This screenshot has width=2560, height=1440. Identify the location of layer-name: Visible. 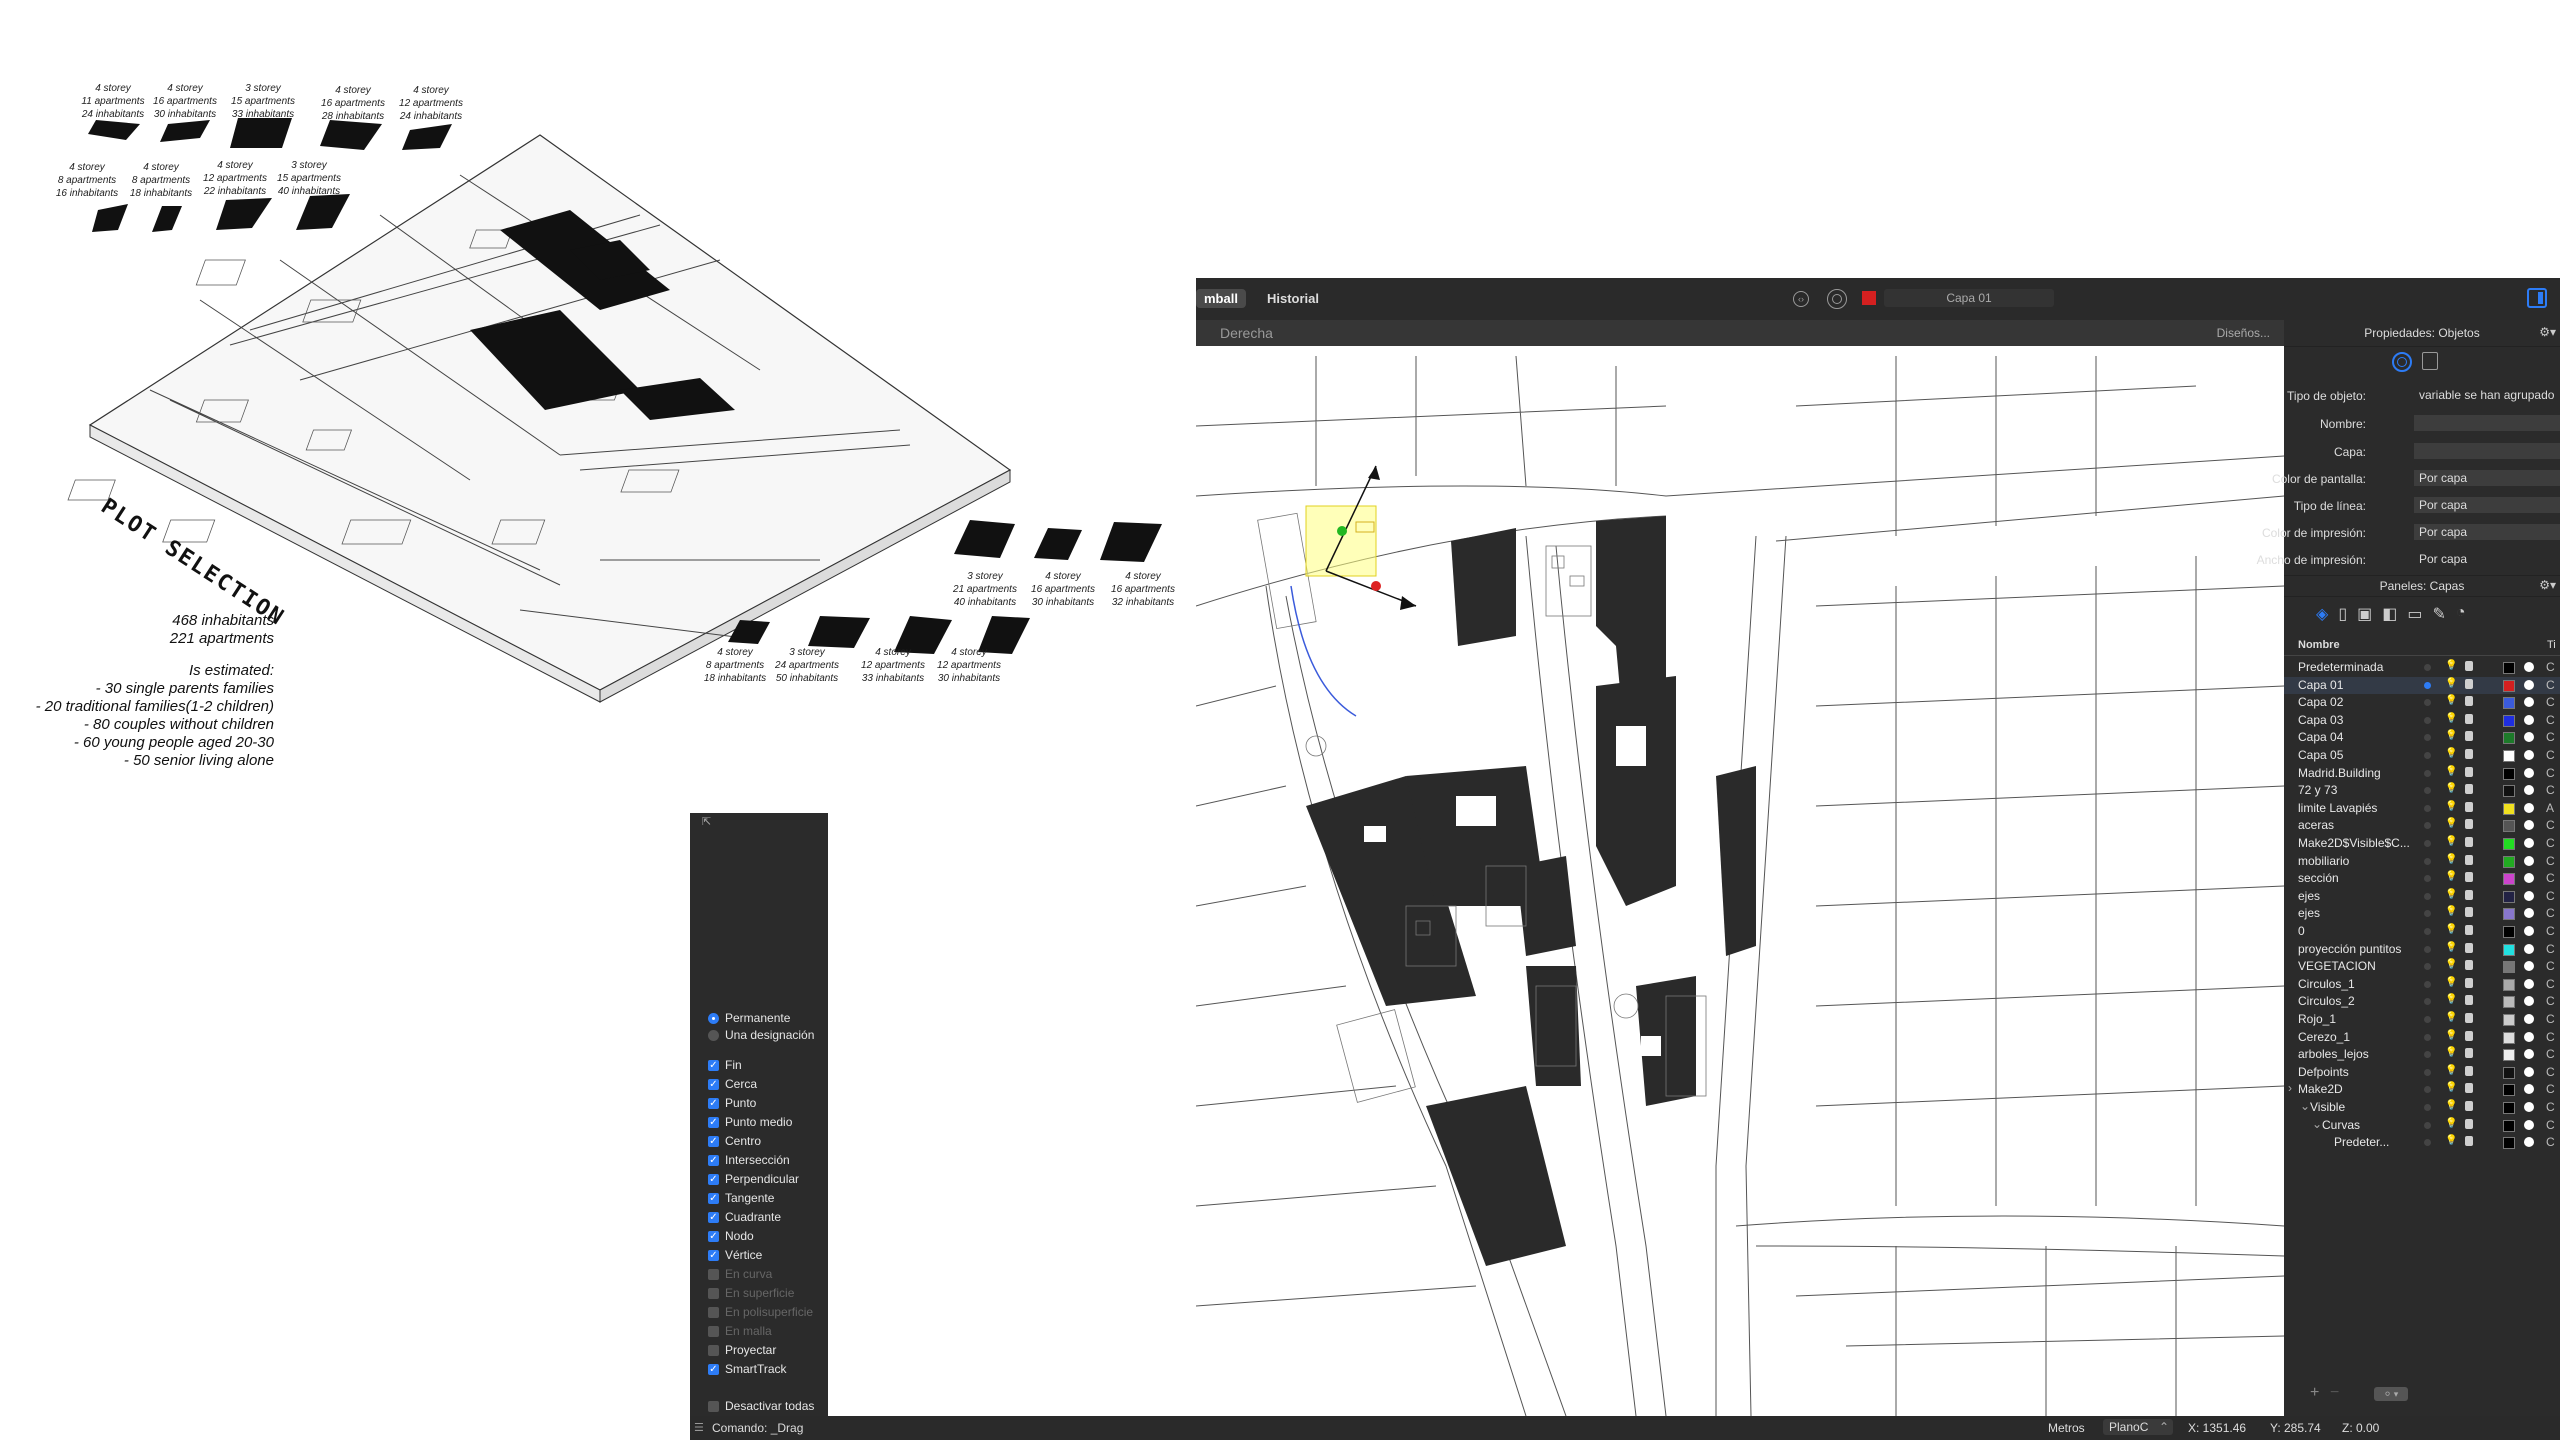
(2327, 1107).